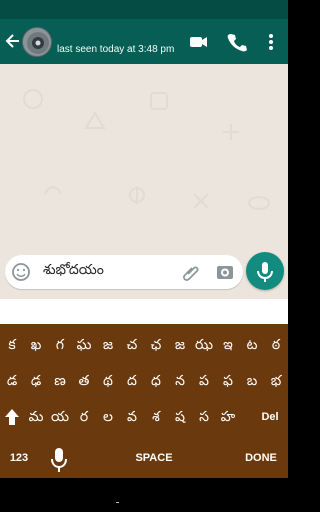 This screenshot has height=512, width=320. What do you see at coordinates (144, 41) in the screenshot?
I see `chat-header: last seen today at 3:48 pm` at bounding box center [144, 41].